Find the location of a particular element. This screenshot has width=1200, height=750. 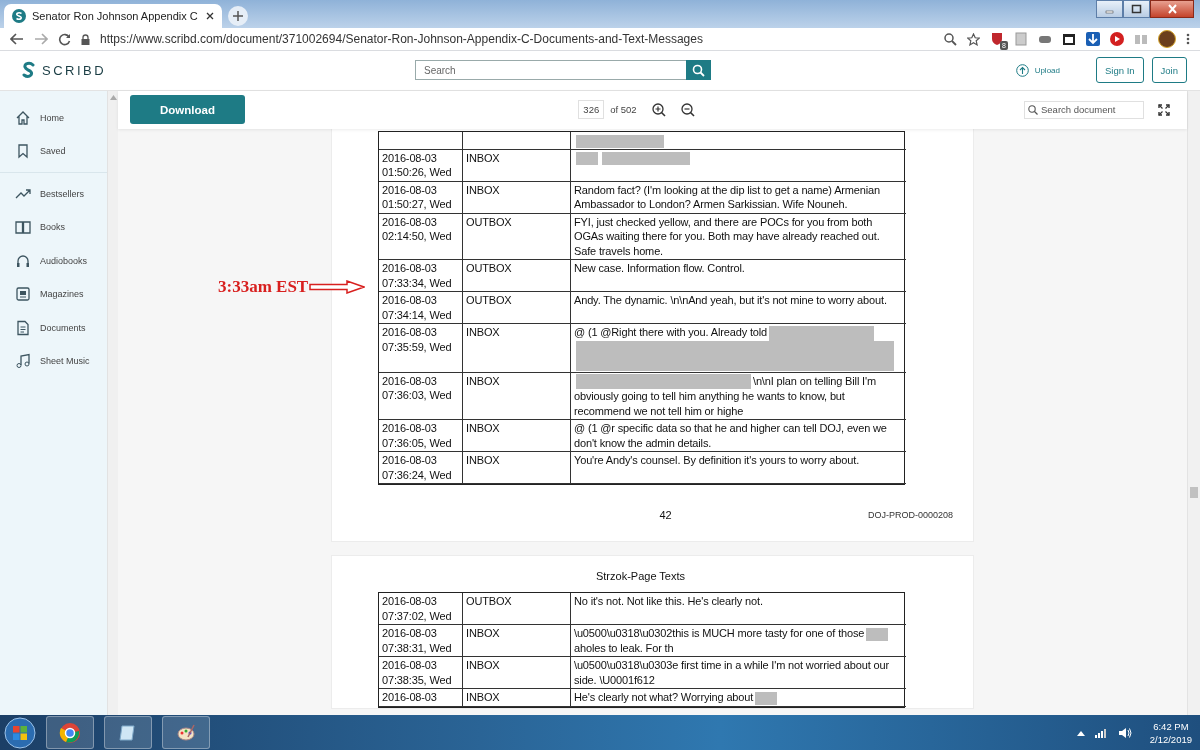

minimize-button is located at coordinates (1109, 9).